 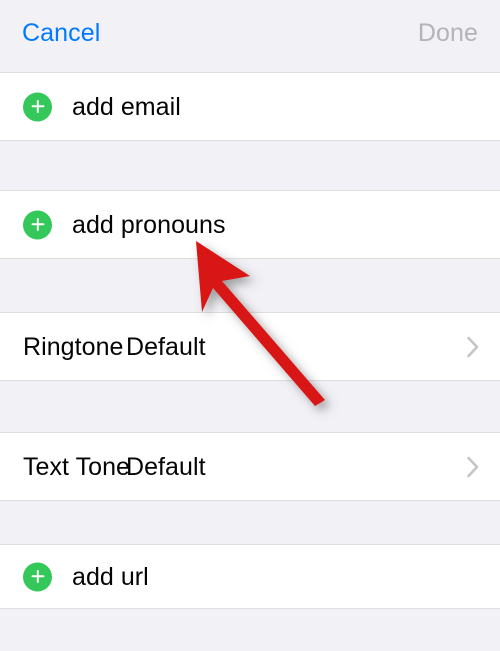 I want to click on add-url-row: add url, so click(x=250, y=576).